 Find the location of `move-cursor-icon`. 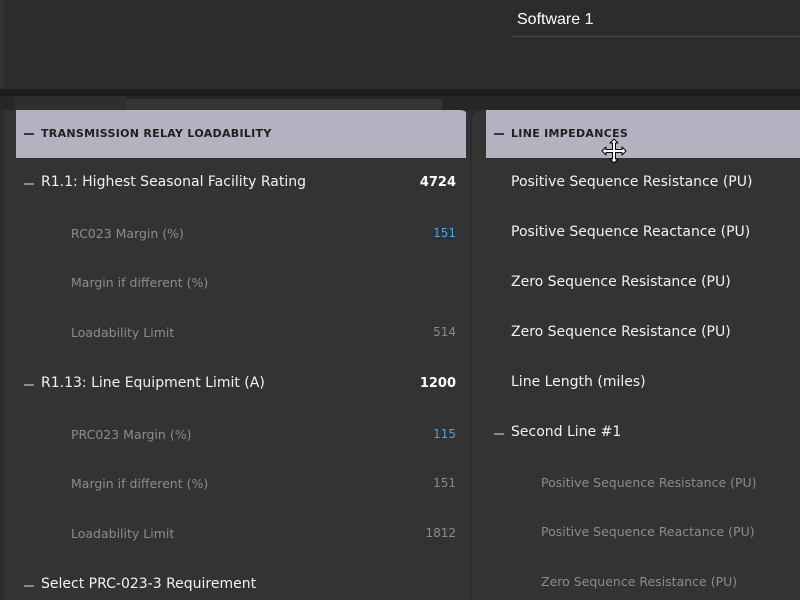

move-cursor-icon is located at coordinates (614, 151).